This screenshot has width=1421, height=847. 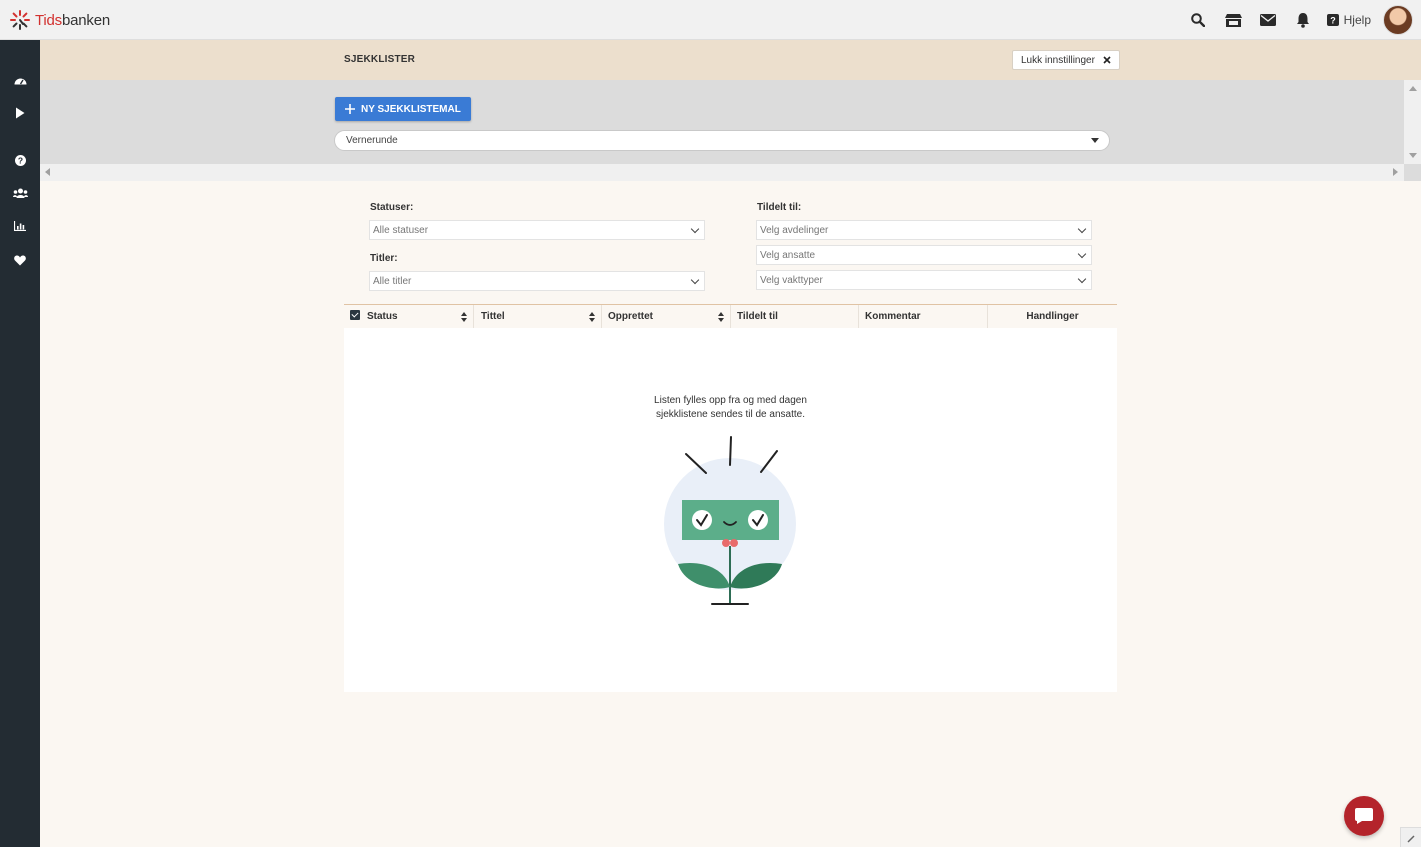 What do you see at coordinates (710, 20) in the screenshot?
I see `top-bar: Tidsbanken ? Hjelp` at bounding box center [710, 20].